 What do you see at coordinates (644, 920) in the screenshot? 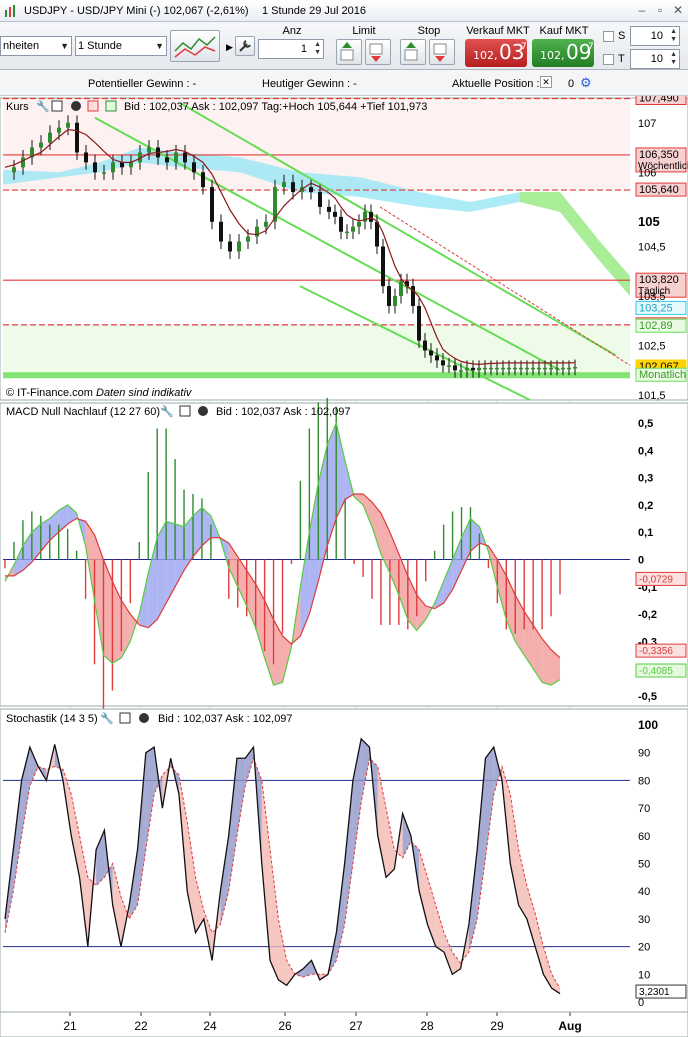
I see `stoch-y-tick: 30` at bounding box center [644, 920].